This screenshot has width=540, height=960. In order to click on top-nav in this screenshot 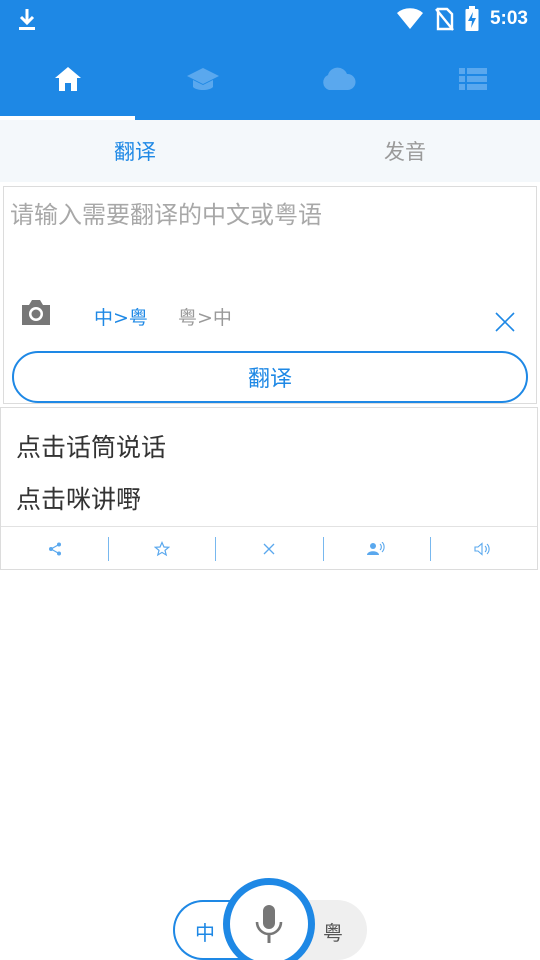, I will do `click(270, 79)`.